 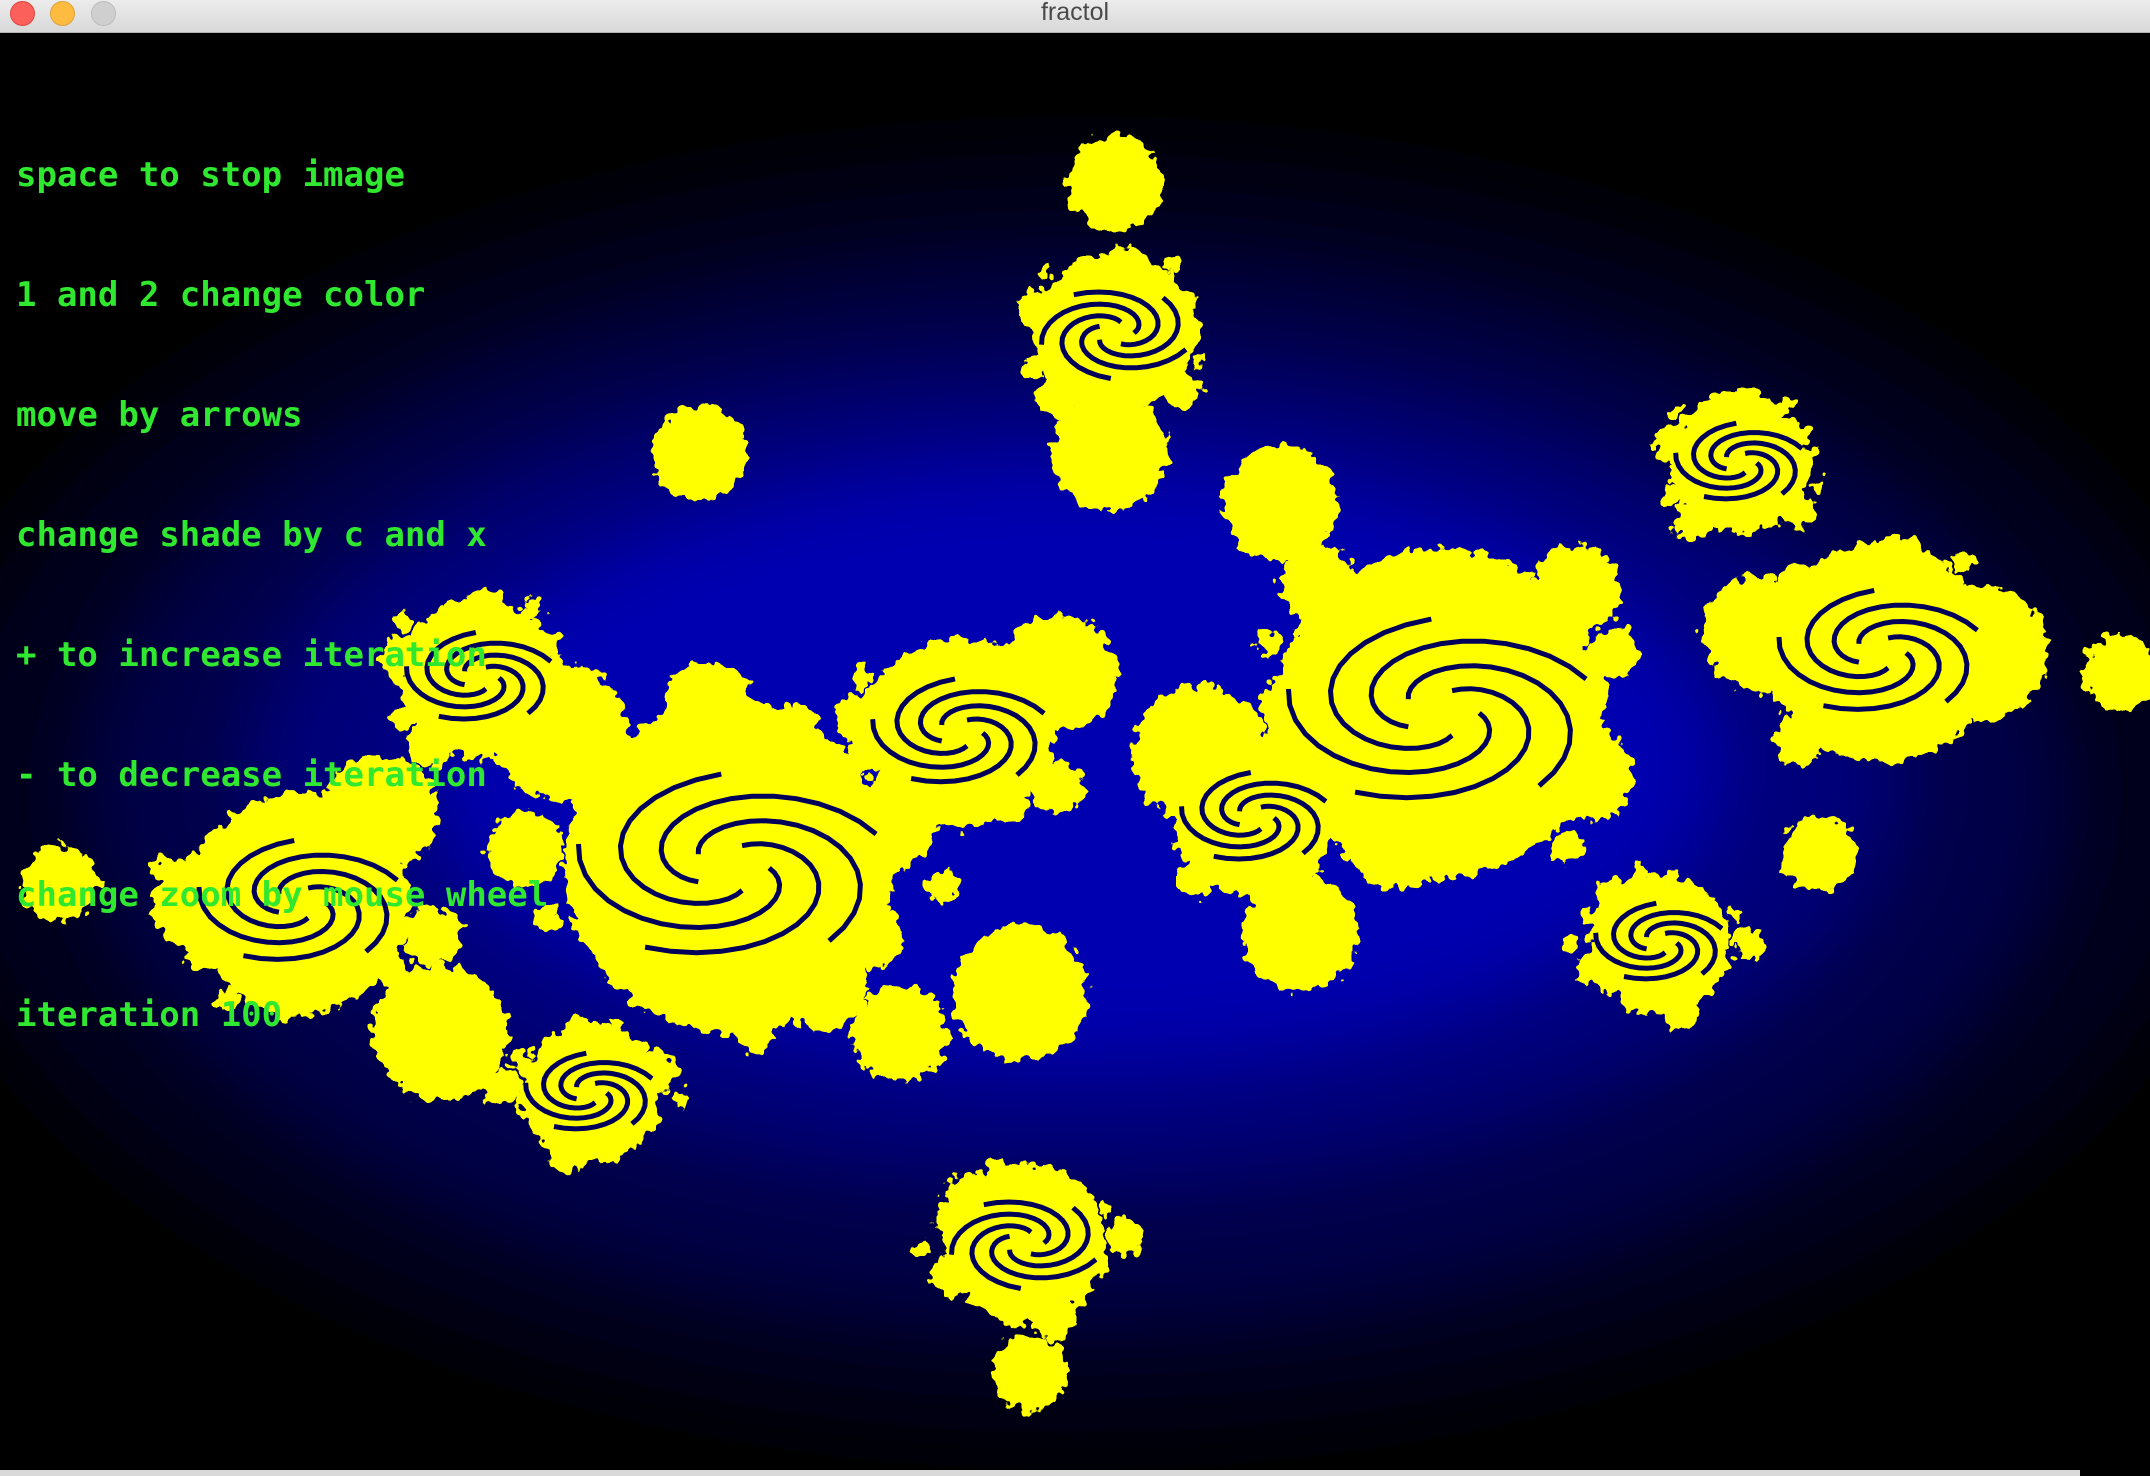 What do you see at coordinates (251, 655) in the screenshot?
I see `help-line: + to increase iteration` at bounding box center [251, 655].